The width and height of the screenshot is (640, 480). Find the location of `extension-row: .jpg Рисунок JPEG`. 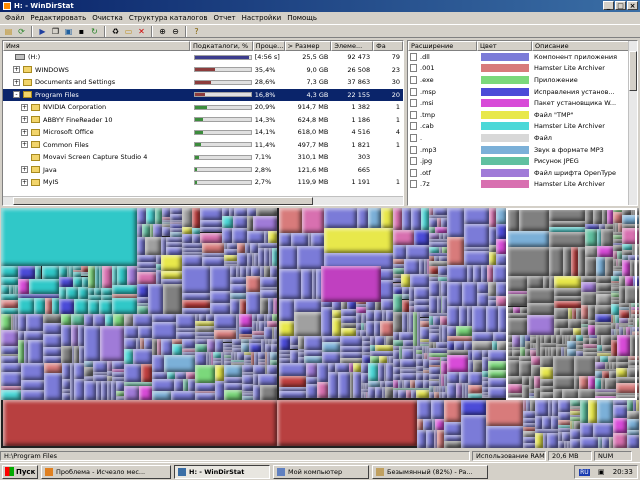

extension-row: .jpg Рисунок JPEG is located at coordinates (522, 161).